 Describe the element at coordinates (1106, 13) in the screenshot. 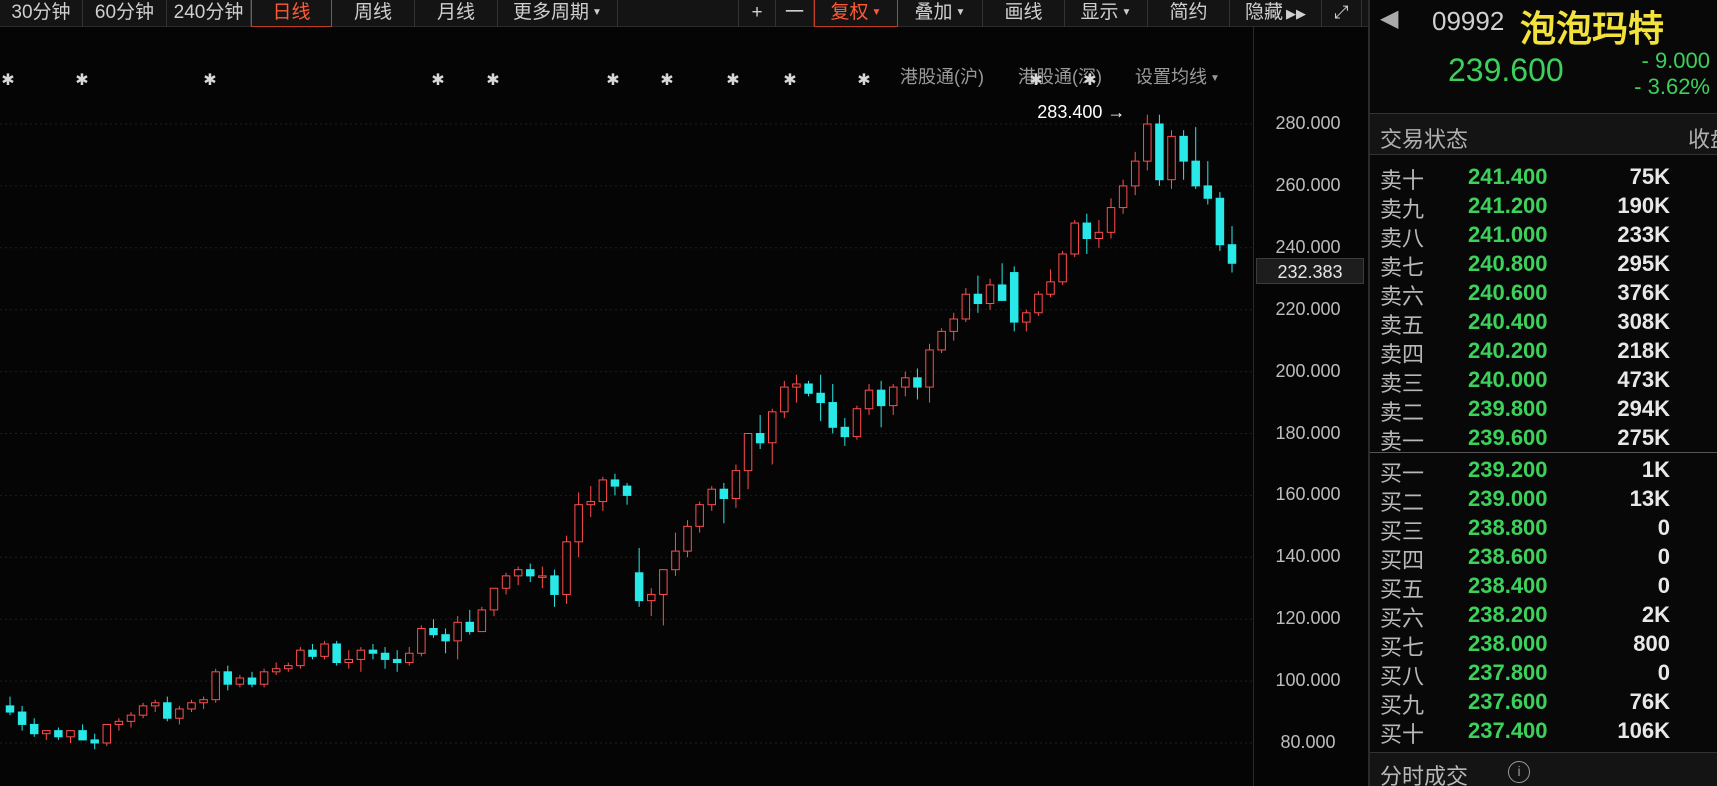

I see `display-button: 显示 ▼` at that location.